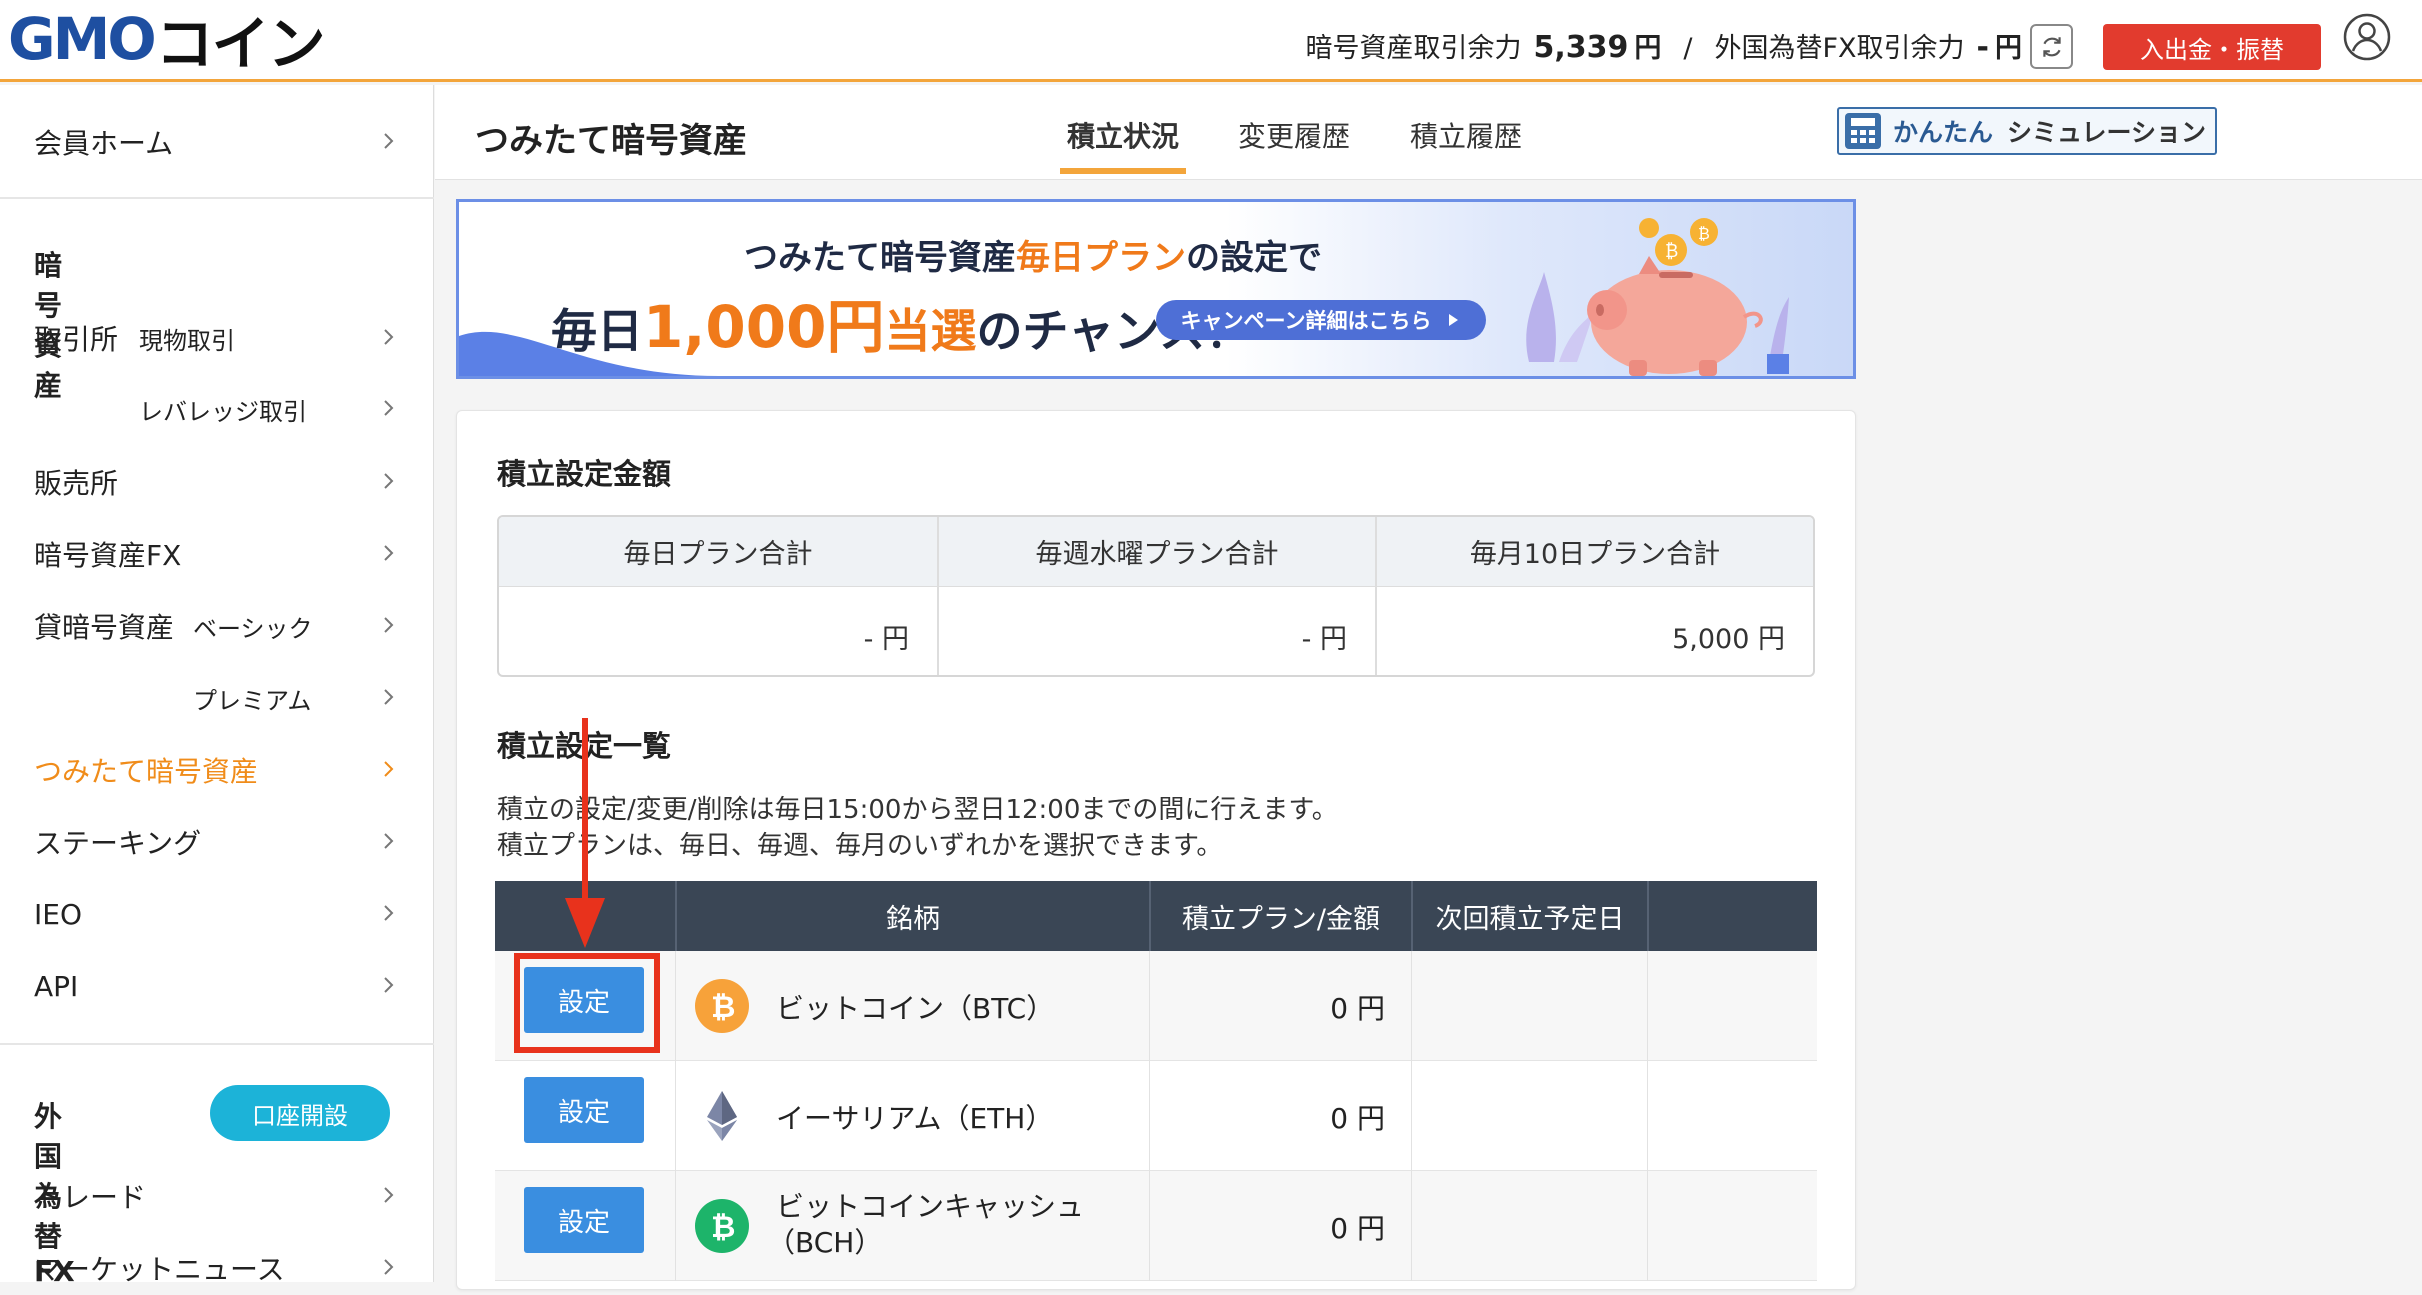  What do you see at coordinates (217, 626) in the screenshot?
I see `sidebar-item-lending-basic: 貸暗号資産 ベーシック` at bounding box center [217, 626].